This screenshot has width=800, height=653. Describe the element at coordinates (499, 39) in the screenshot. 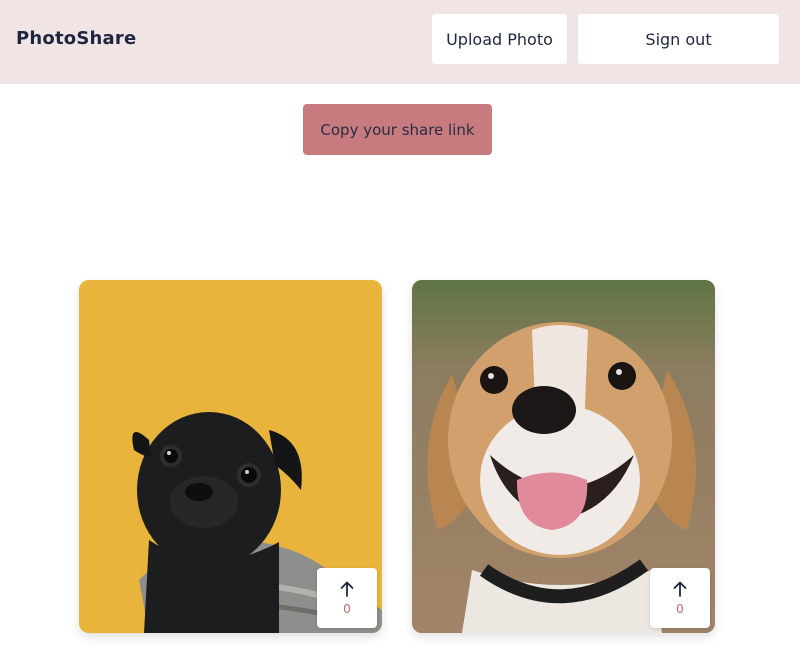

I see `upload-photo-button: Upload Photo` at that location.